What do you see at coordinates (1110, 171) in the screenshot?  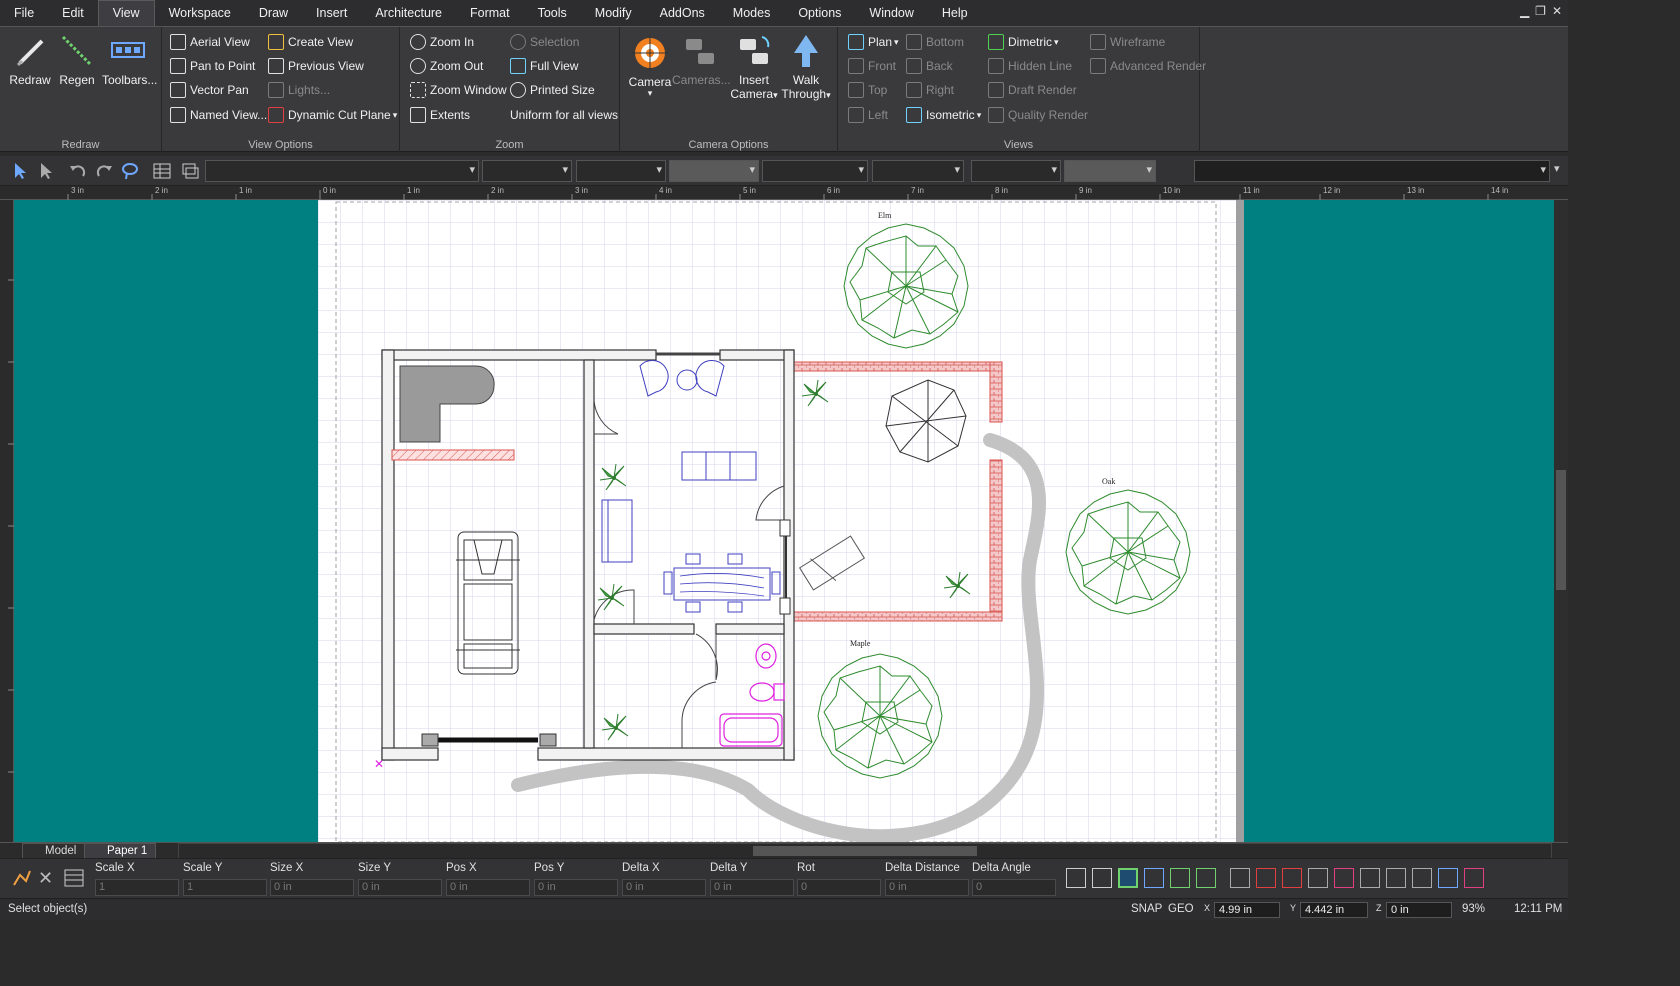 I see `text-size-combo` at bounding box center [1110, 171].